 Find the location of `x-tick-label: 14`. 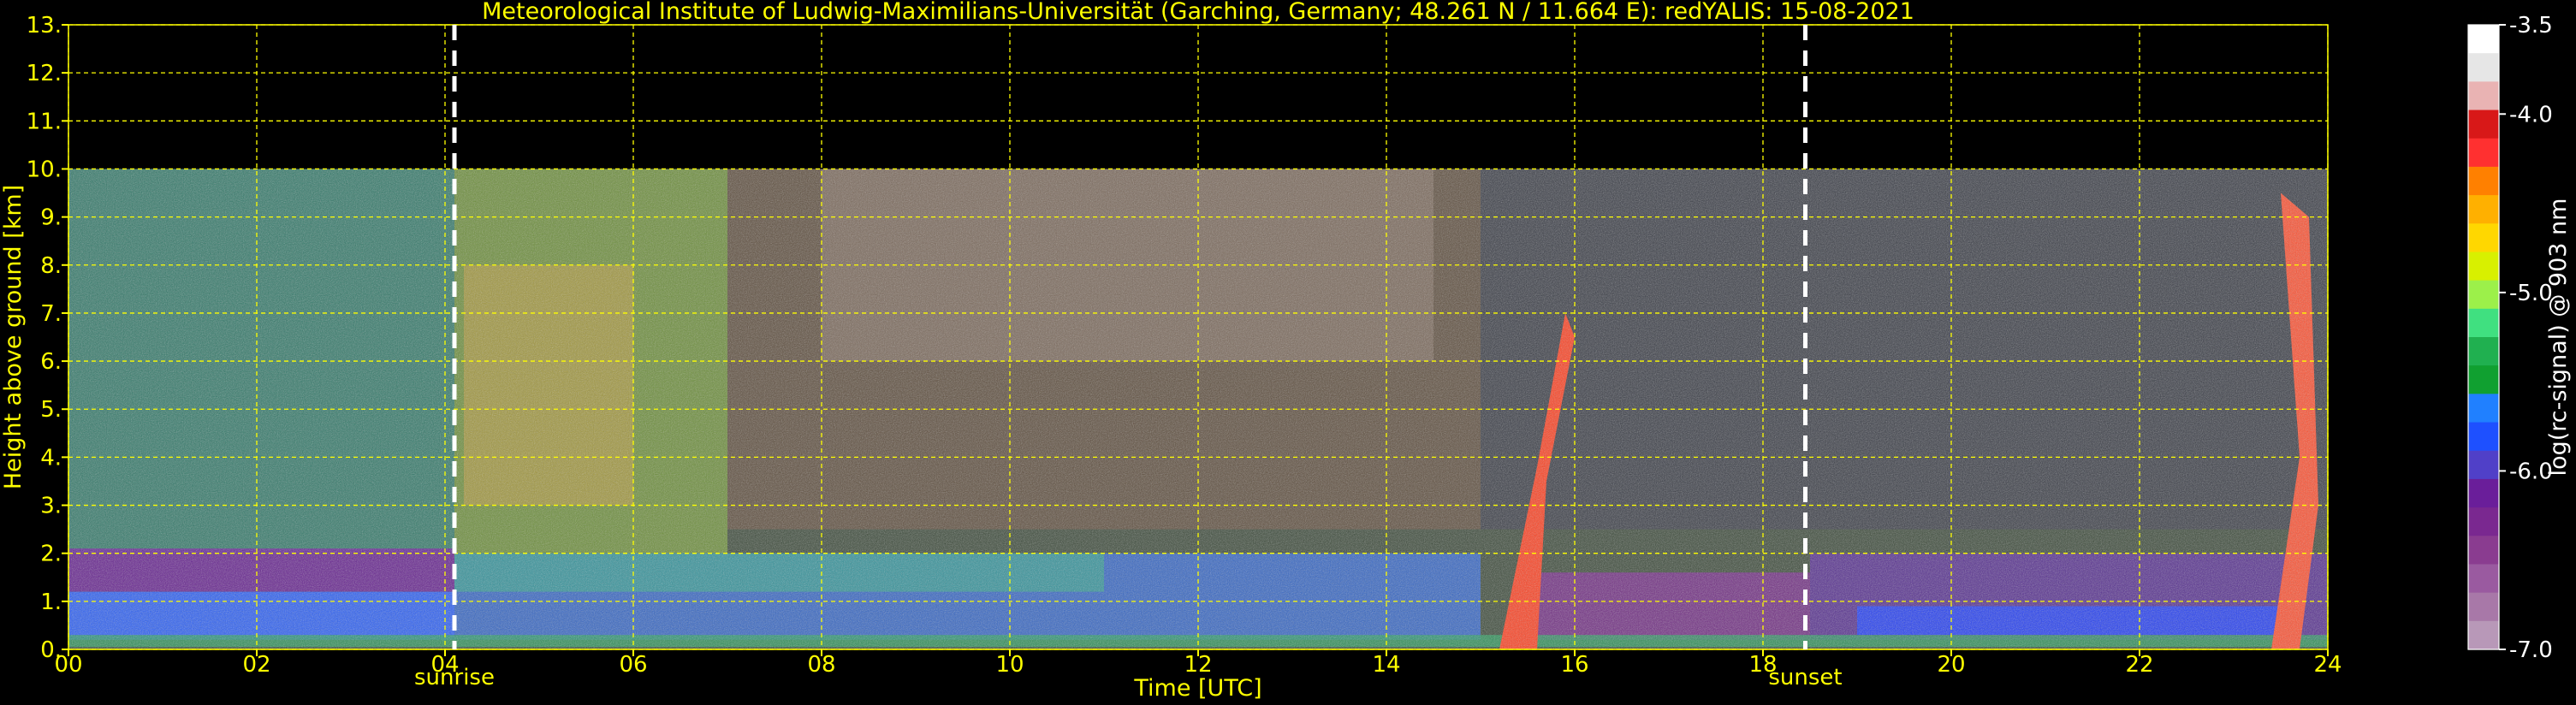

x-tick-label: 14 is located at coordinates (1386, 665).